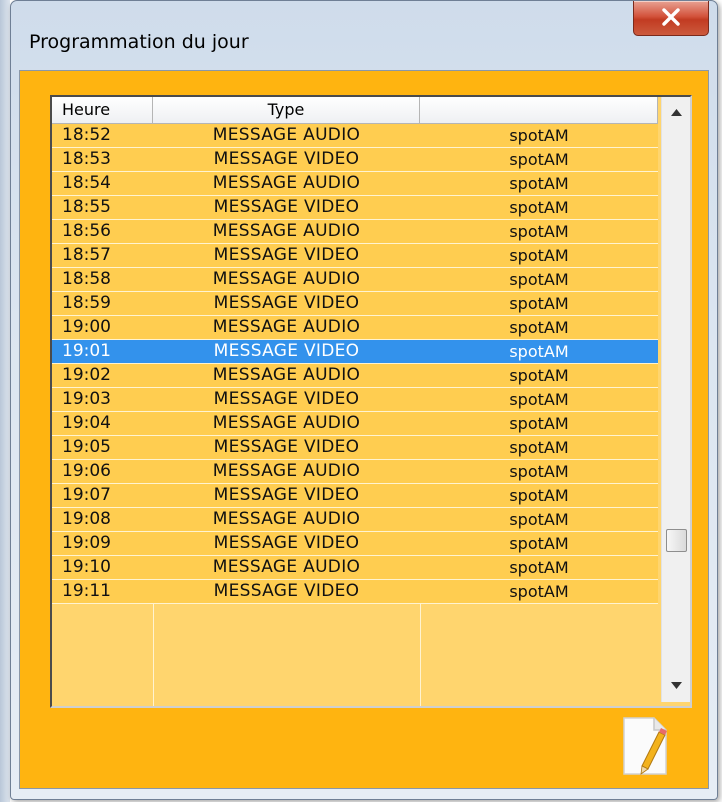 This screenshot has height=802, width=722. I want to click on table-row: 19:02 MESSAGE AUDIO spotAM, so click(355, 376).